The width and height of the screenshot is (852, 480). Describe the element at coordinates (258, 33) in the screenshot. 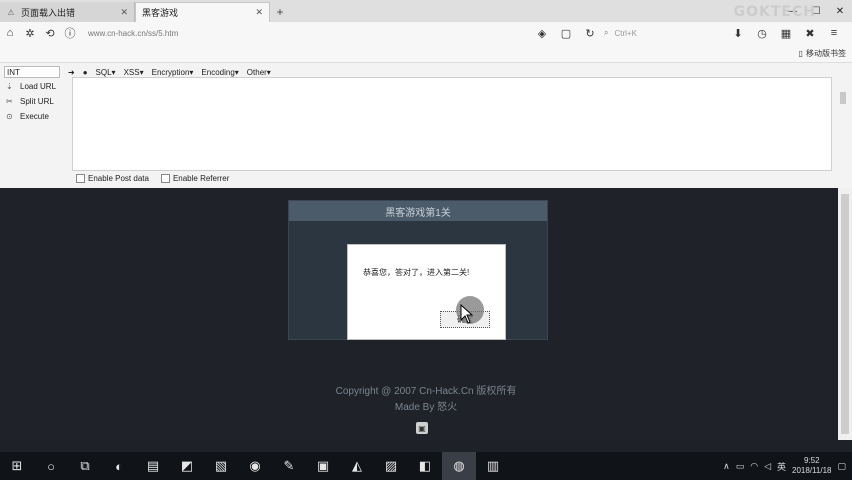

I see `url-field: www.cn-hack.cn/ss/5.htm` at that location.